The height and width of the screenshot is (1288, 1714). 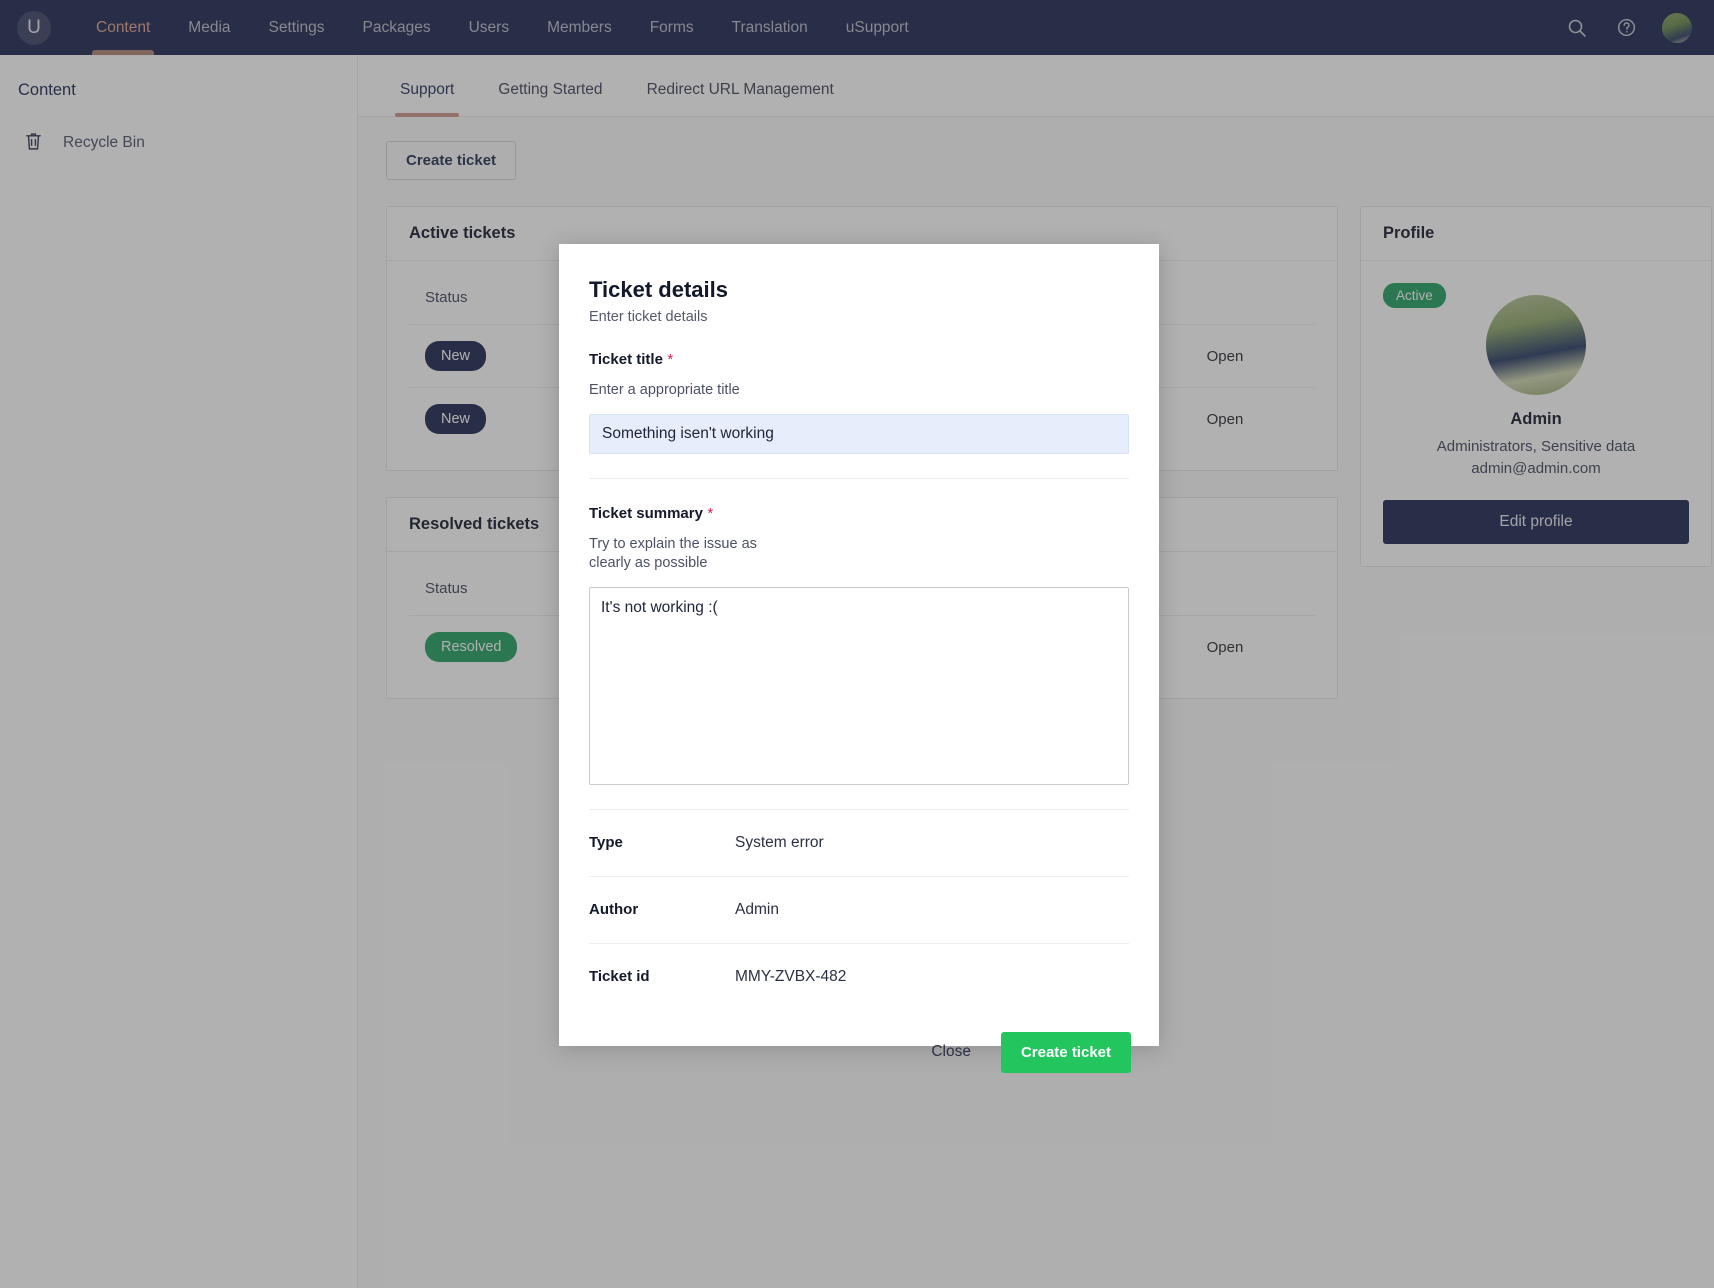 I want to click on type-row: Type System error, so click(x=859, y=843).